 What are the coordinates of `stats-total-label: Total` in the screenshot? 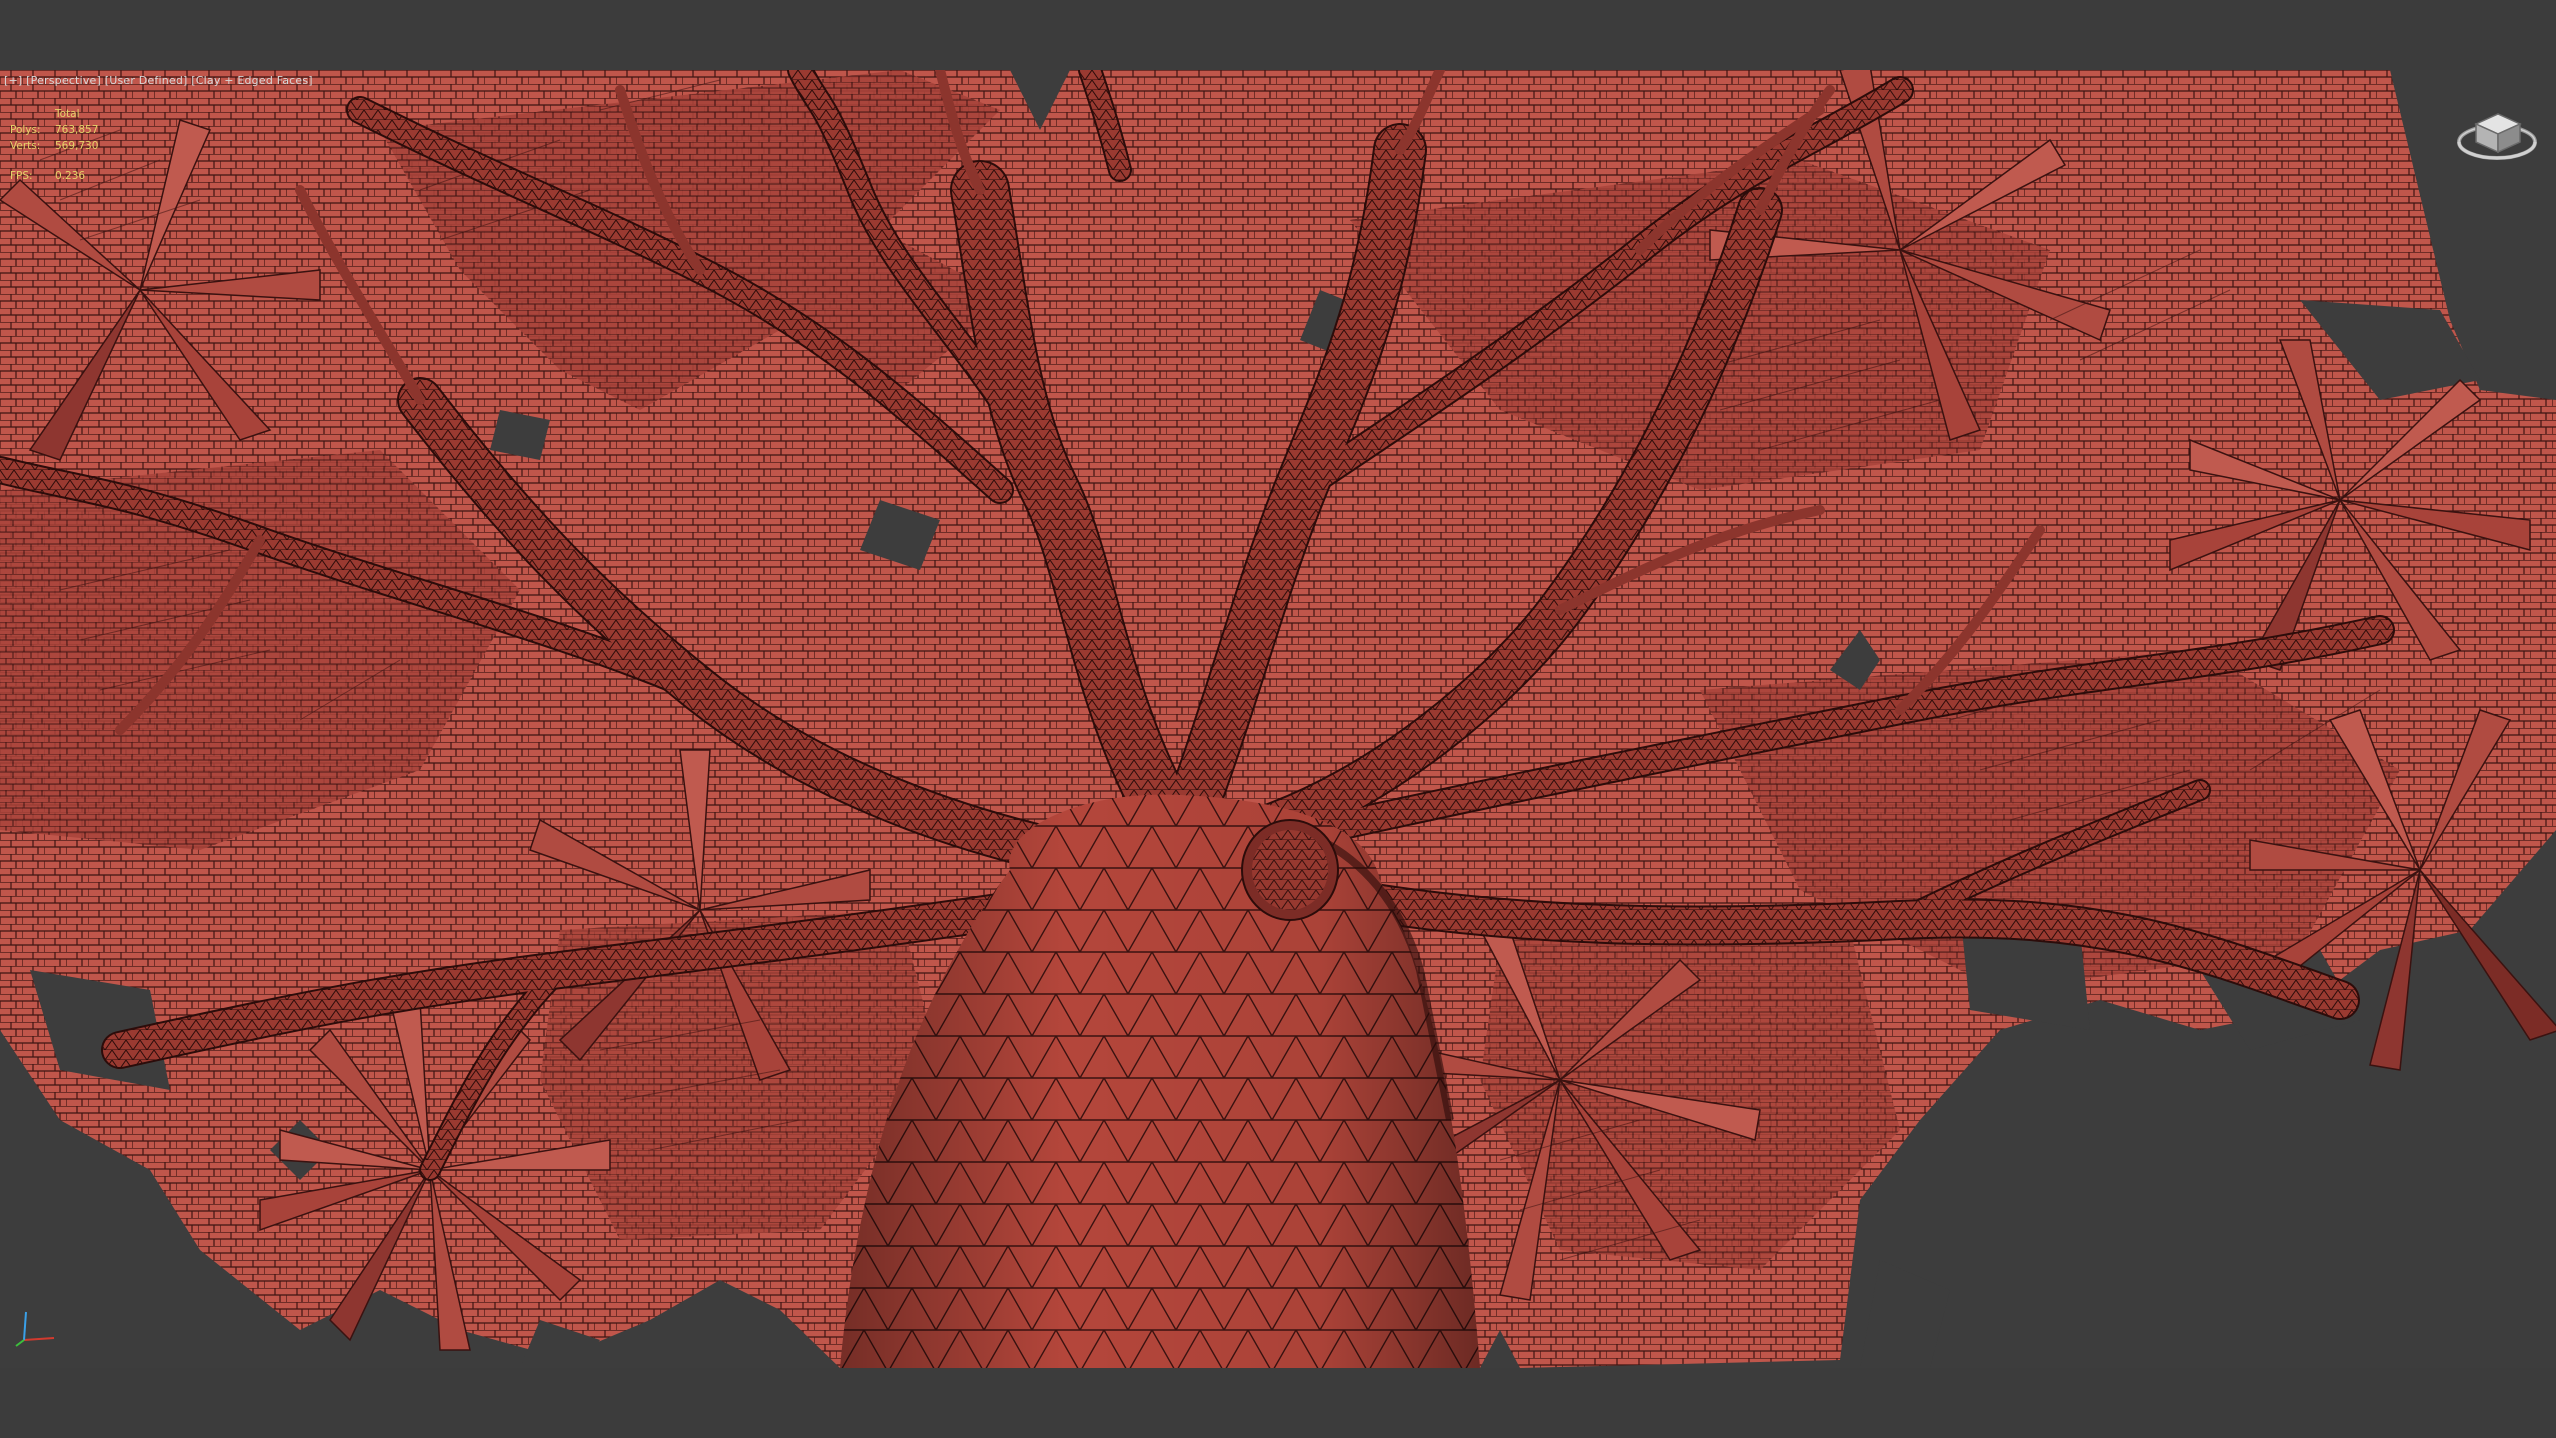 It's located at (67, 114).